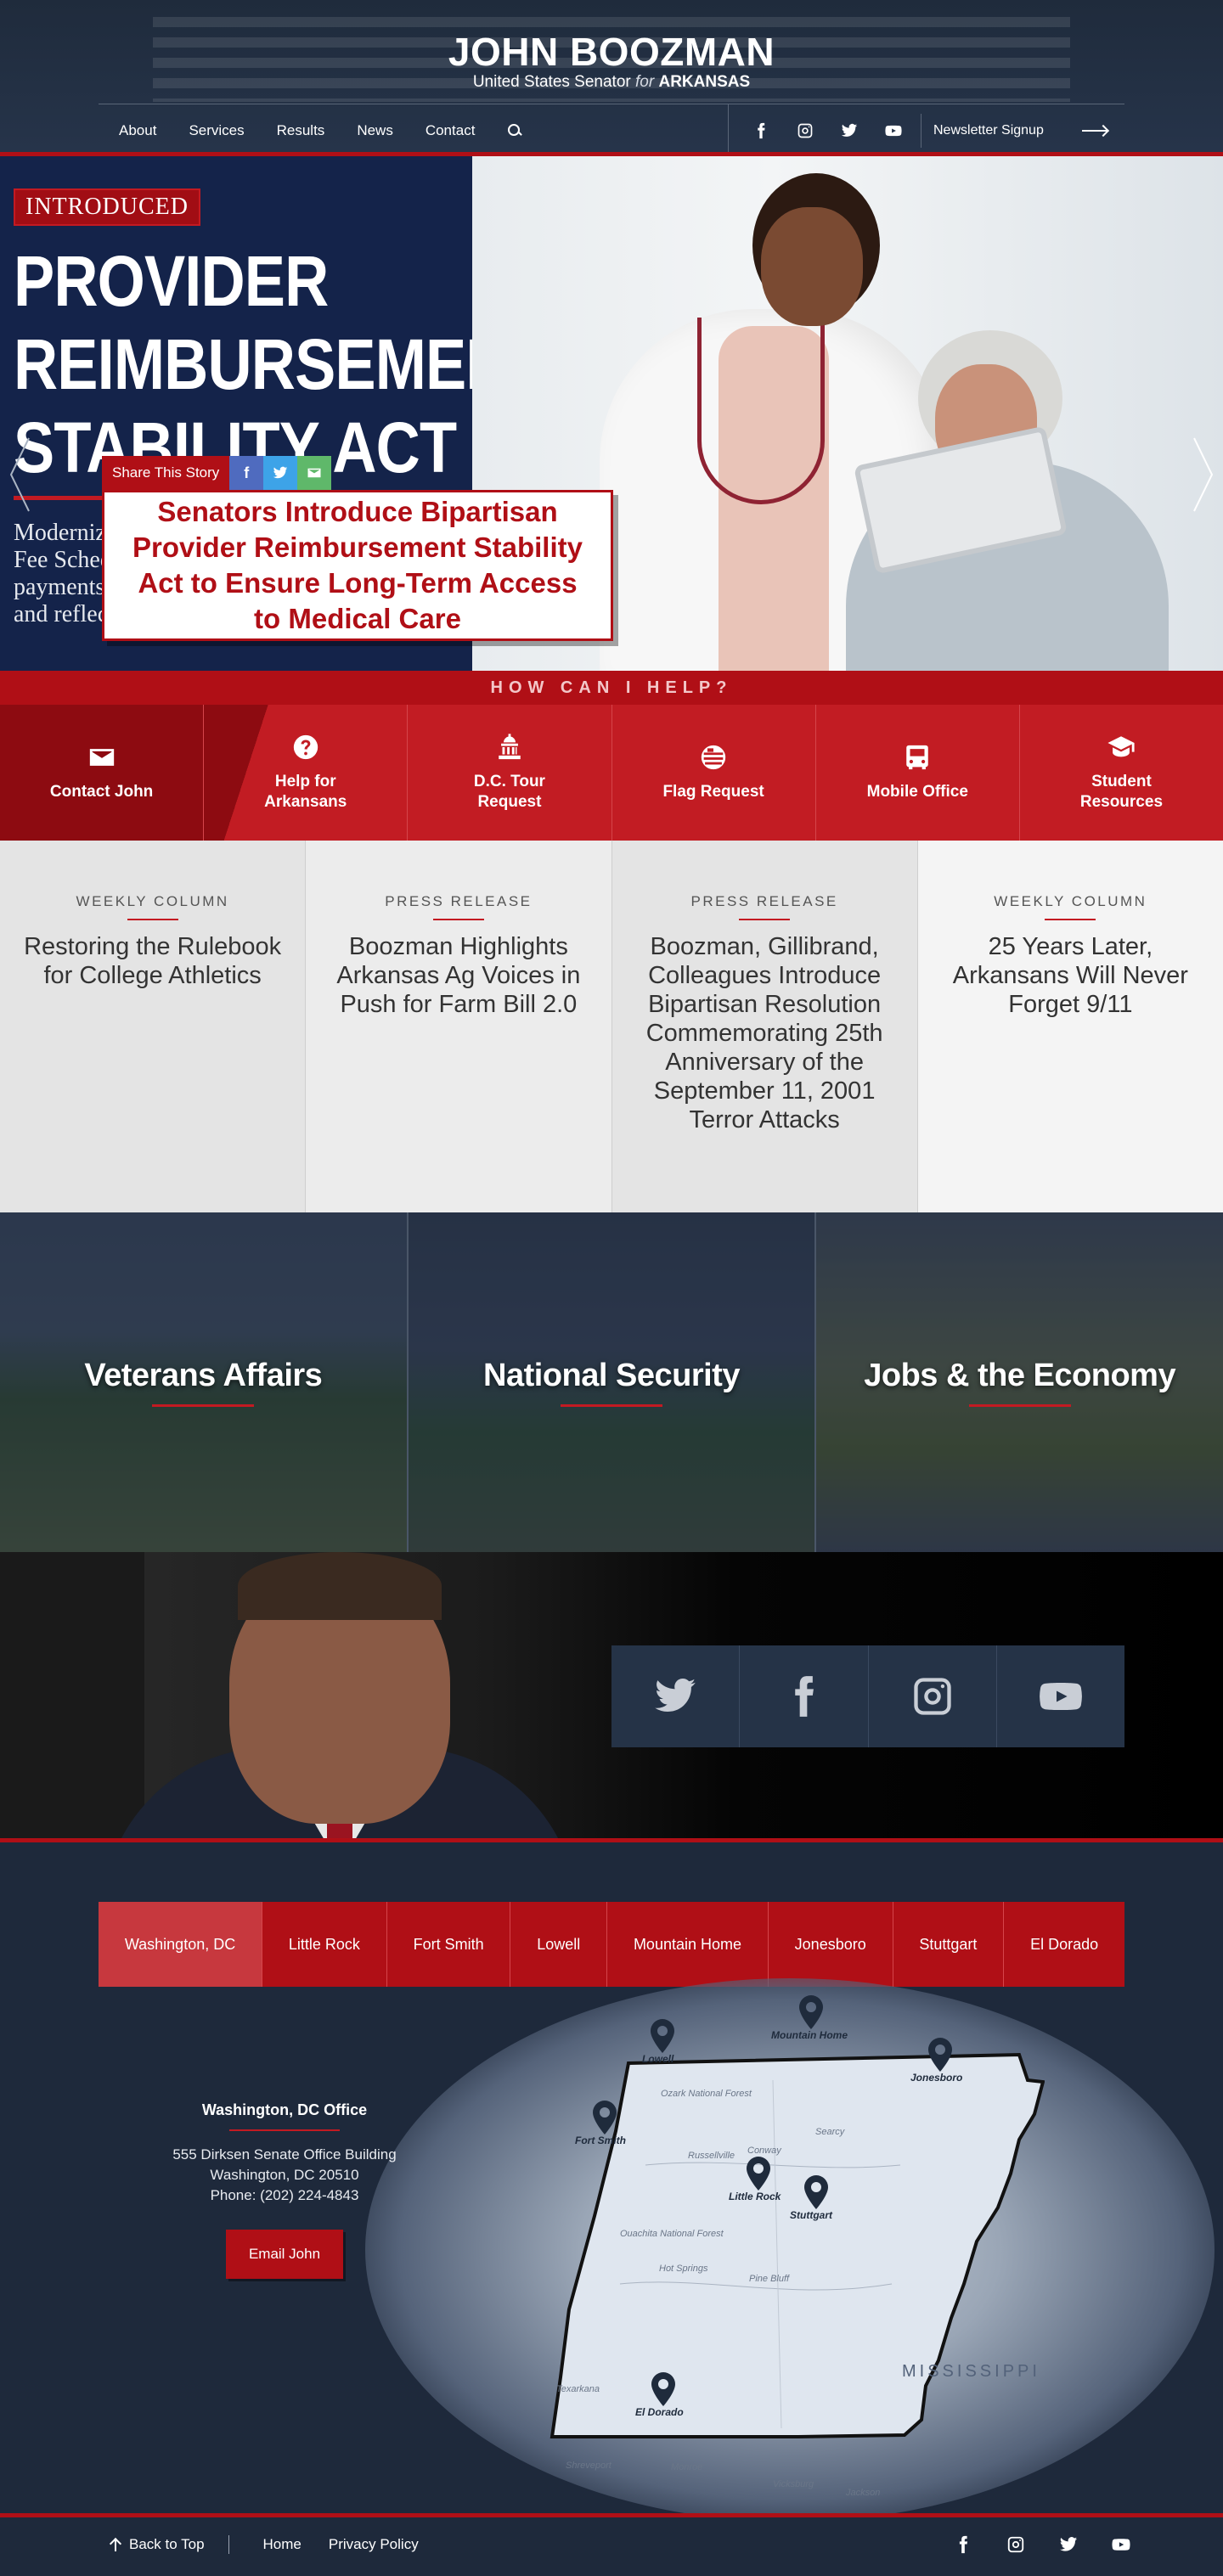  Describe the element at coordinates (514, 130) in the screenshot. I see `search-icon` at that location.